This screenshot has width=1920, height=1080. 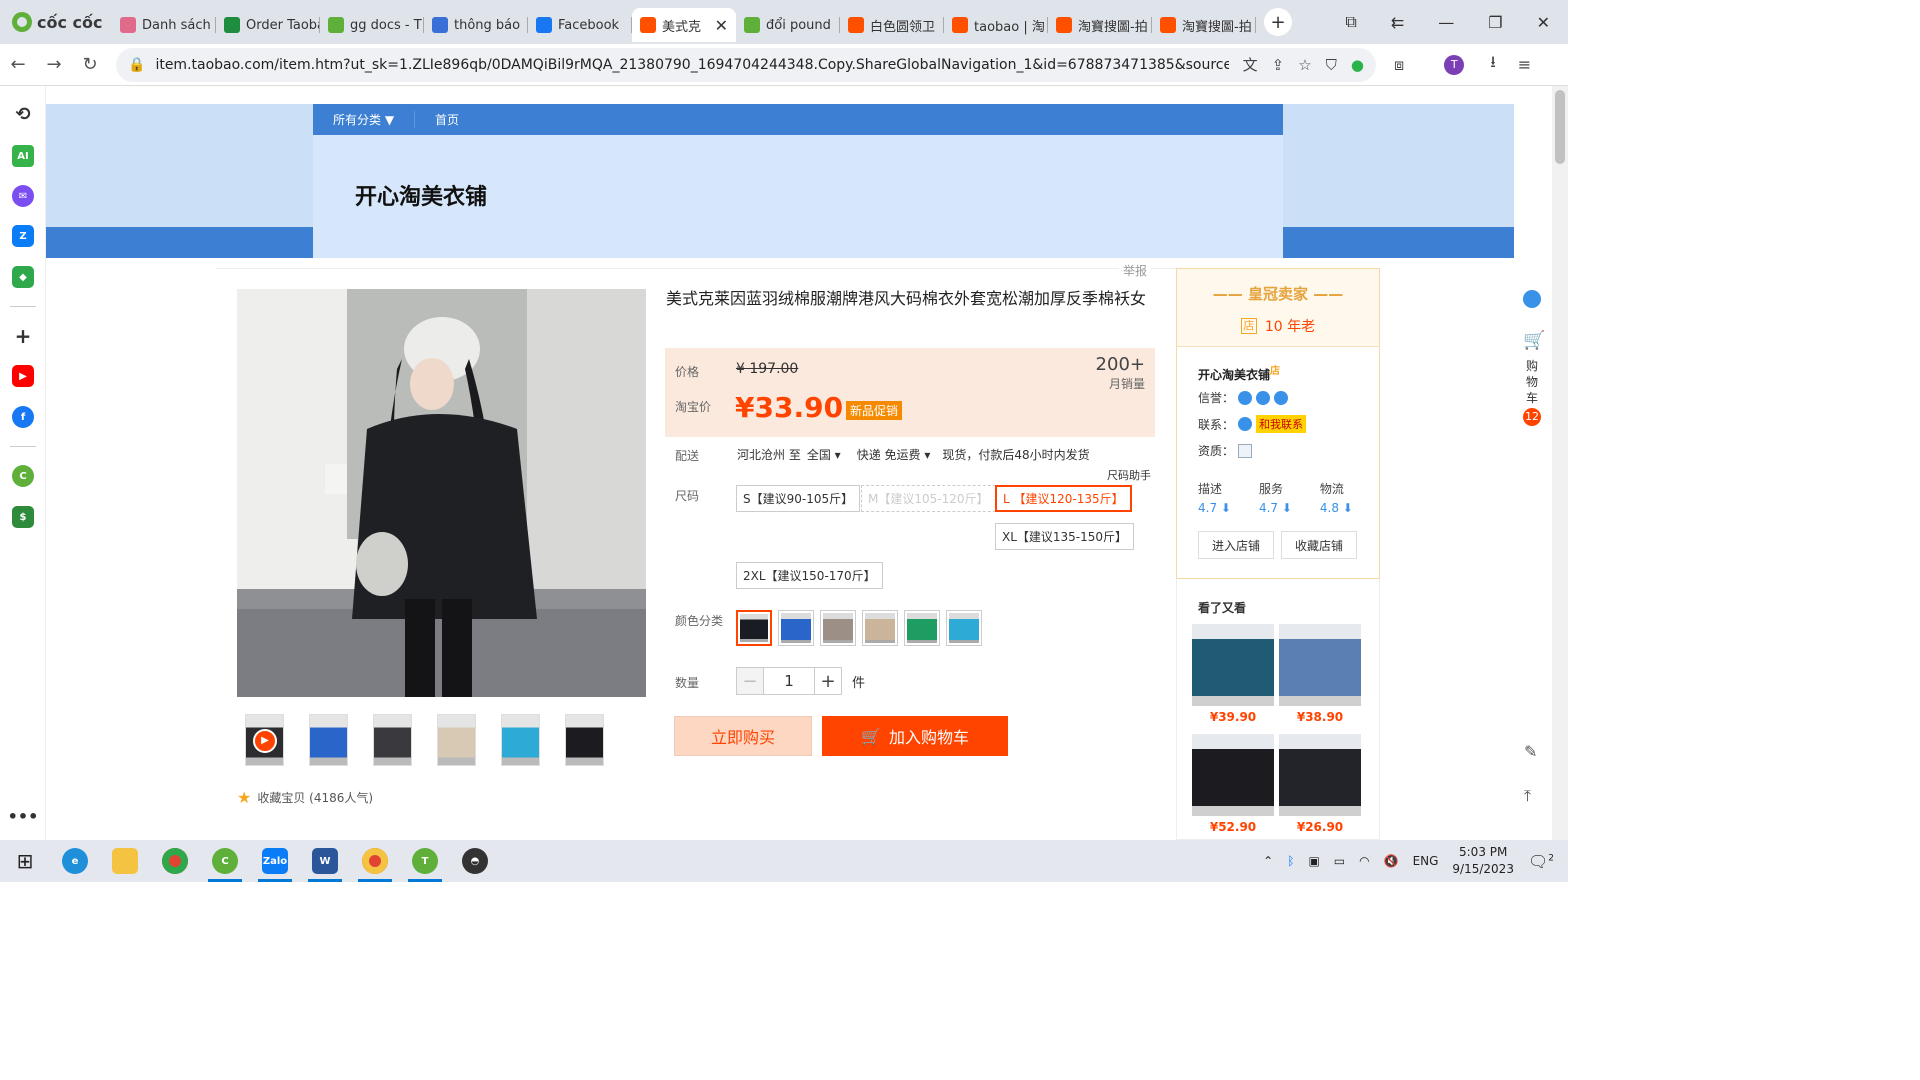 I want to click on ai-icon: AI, so click(x=23, y=156).